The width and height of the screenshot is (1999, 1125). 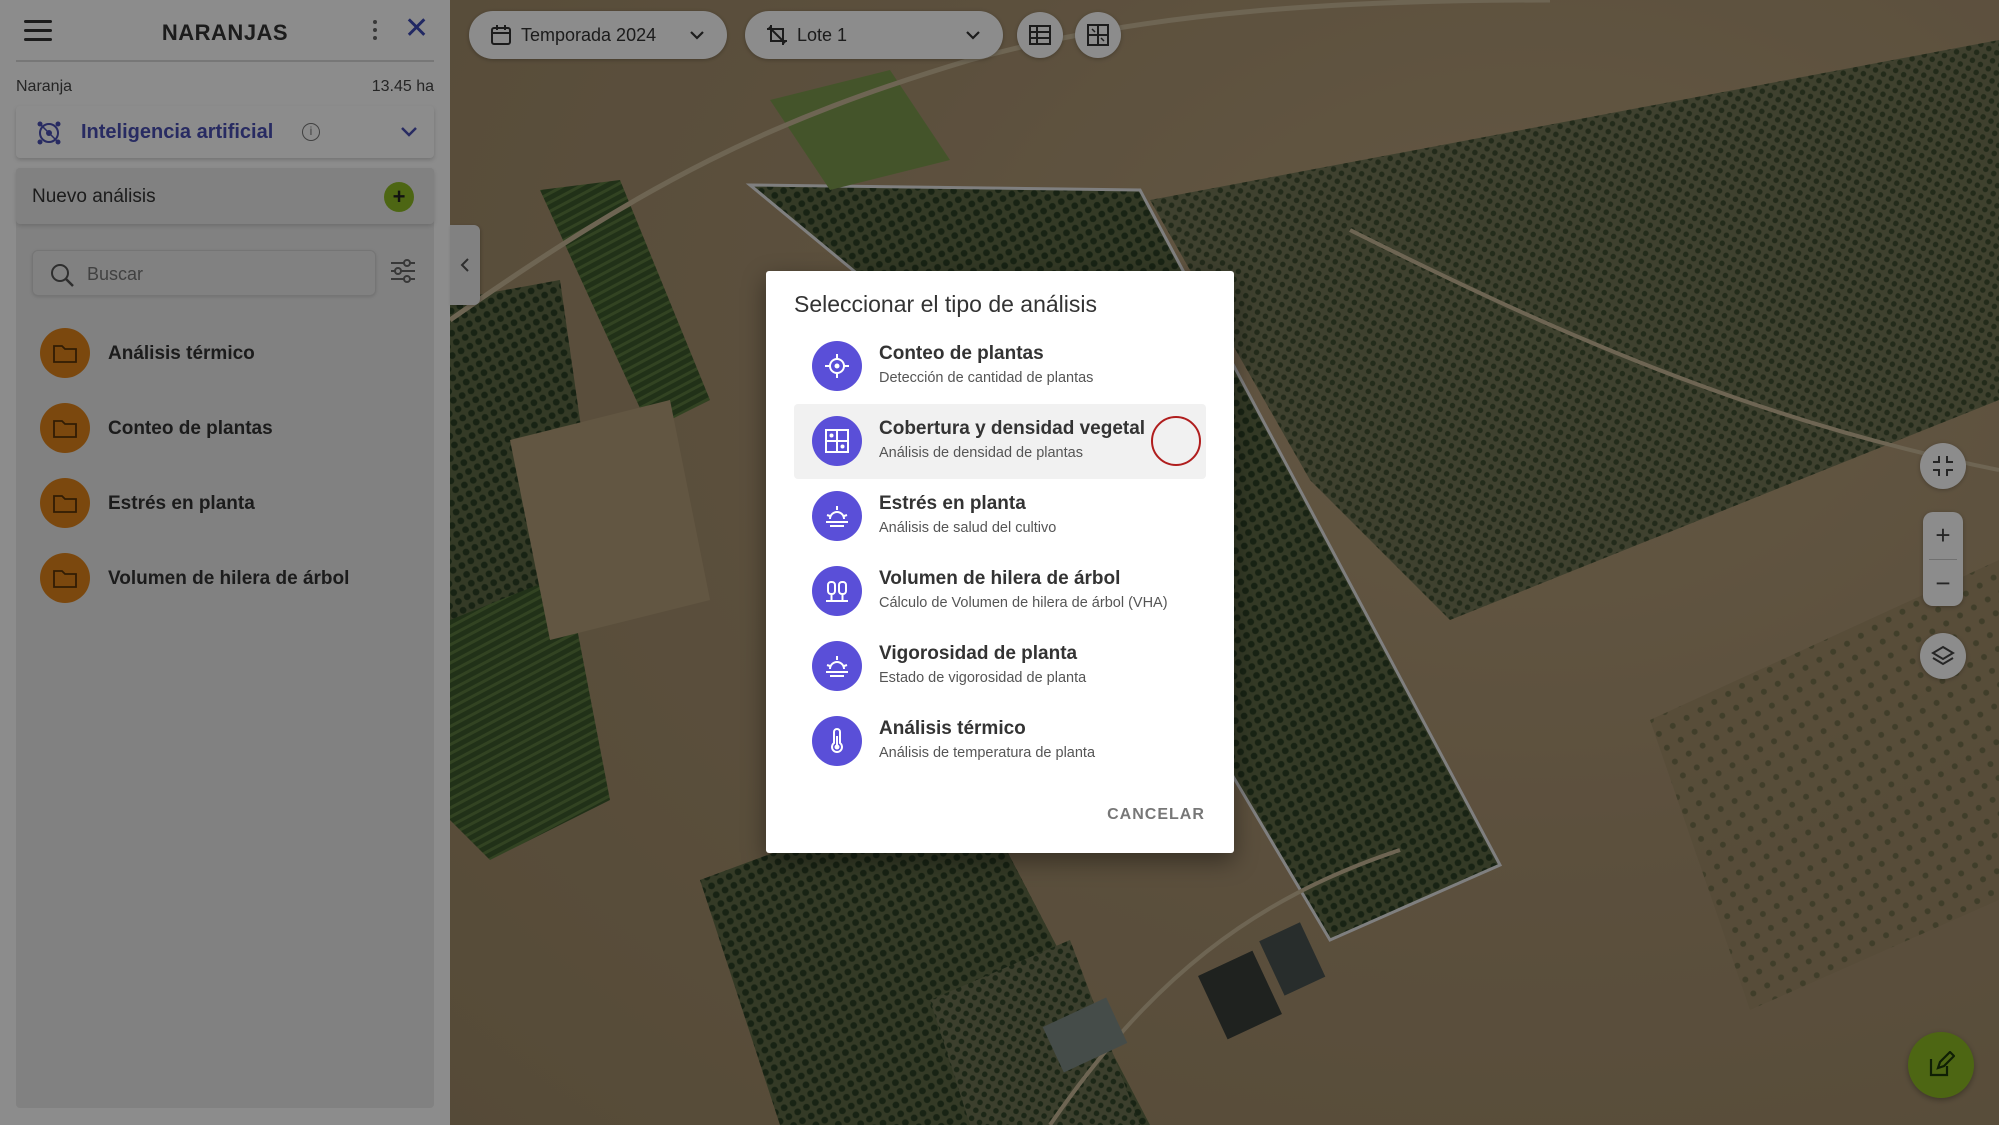 I want to click on option-subtitle: Análisis de salud del cultivo, so click(x=968, y=528).